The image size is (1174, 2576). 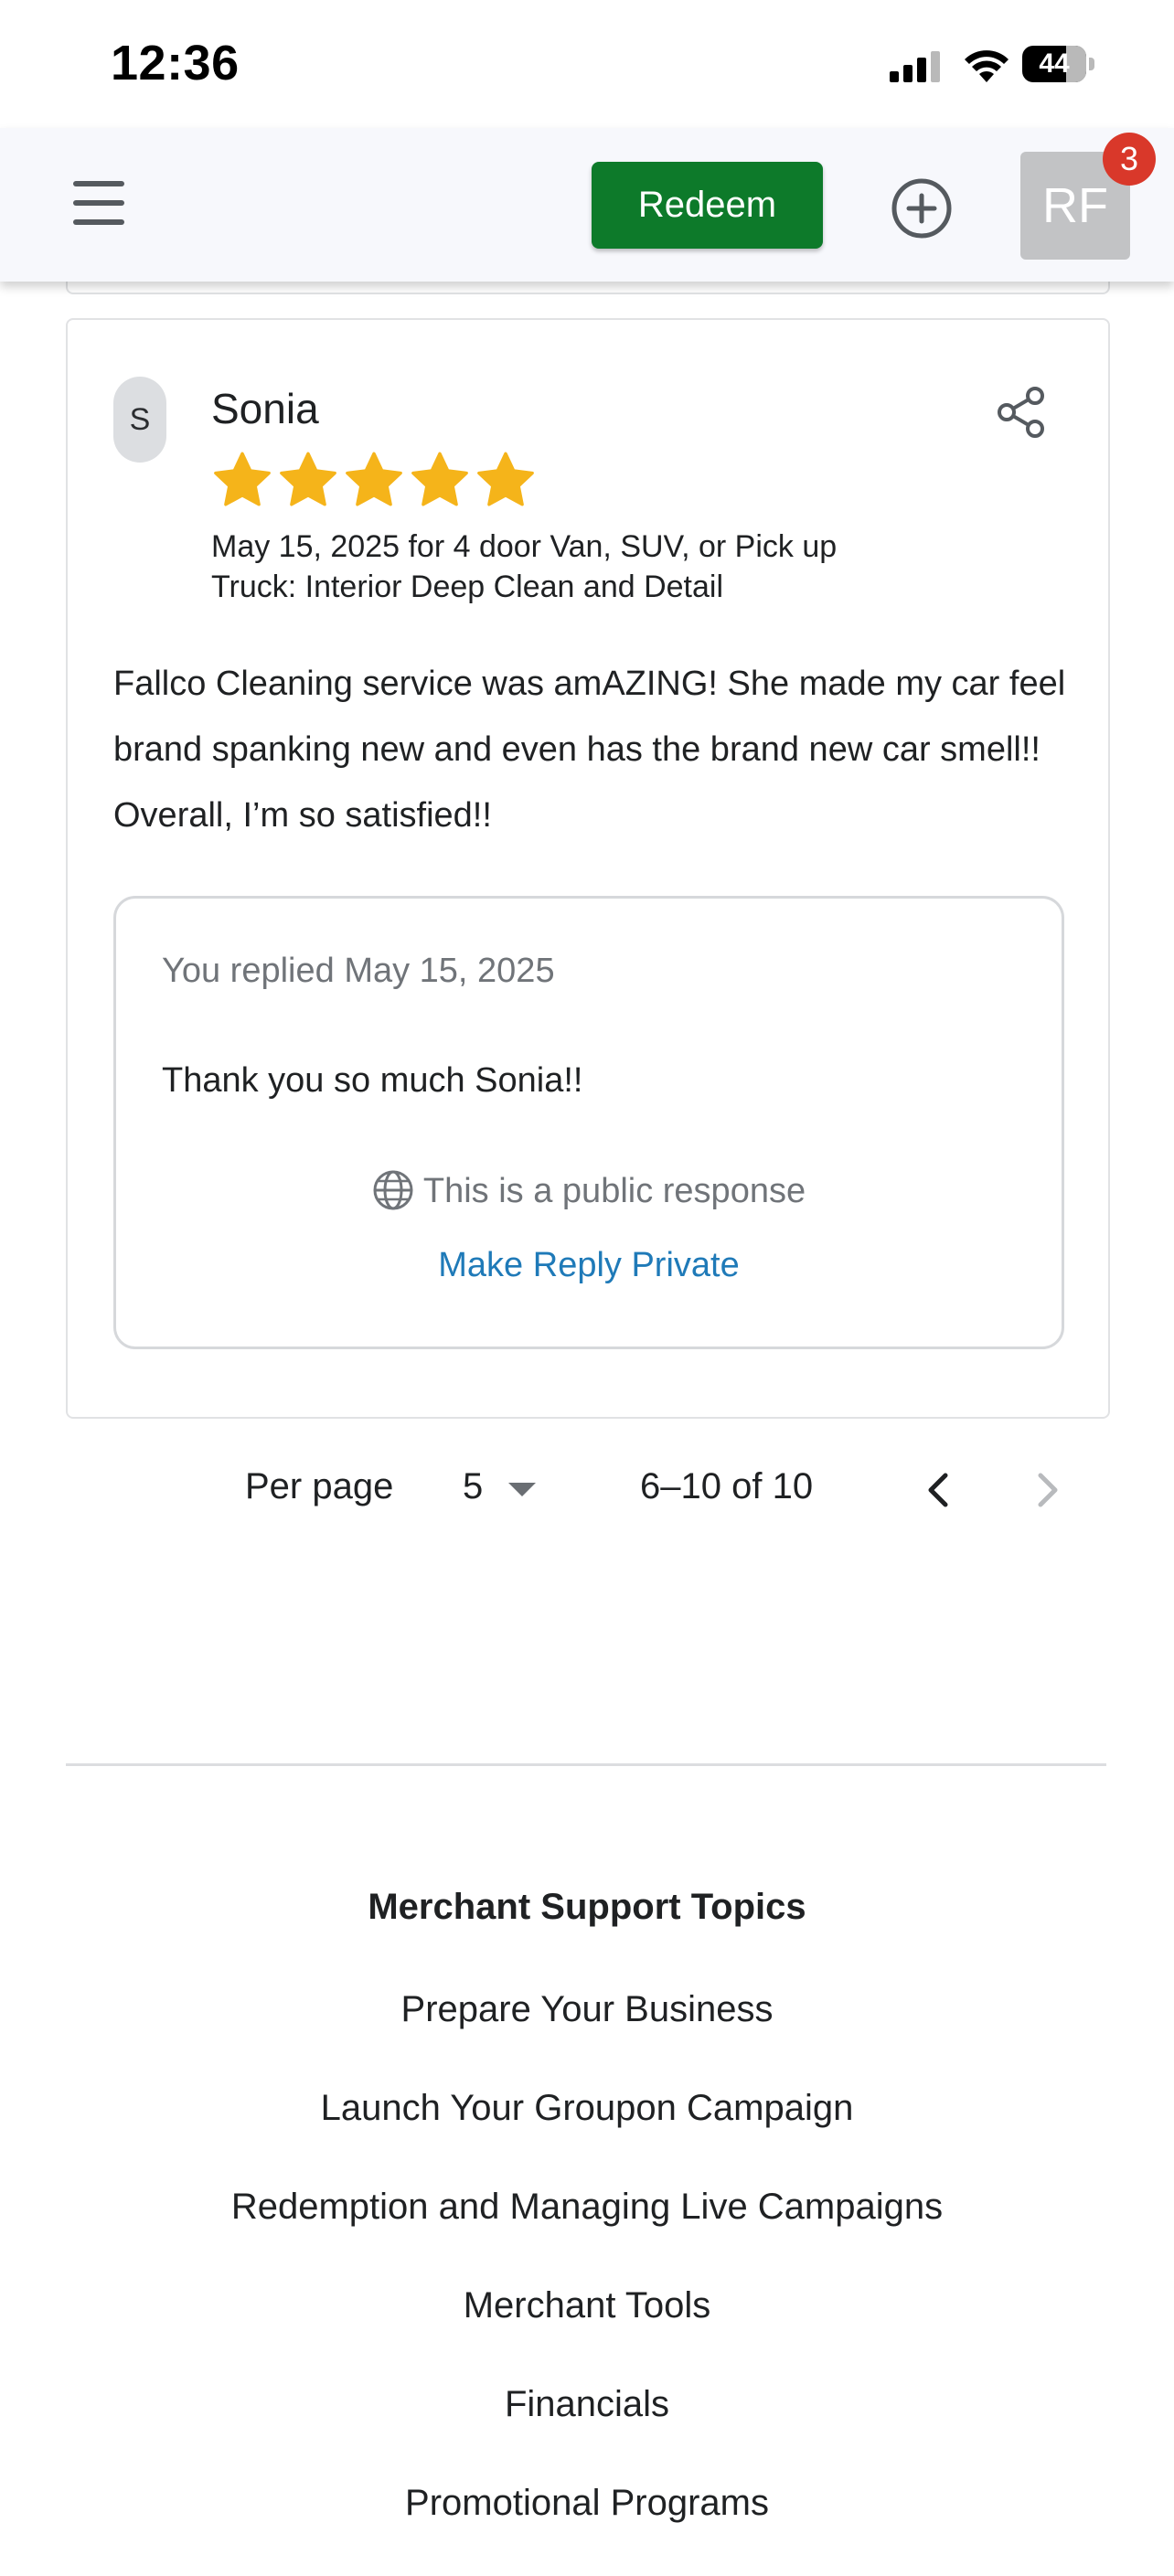 What do you see at coordinates (727, 1486) in the screenshot?
I see `page-range: 6–10 of 10` at bounding box center [727, 1486].